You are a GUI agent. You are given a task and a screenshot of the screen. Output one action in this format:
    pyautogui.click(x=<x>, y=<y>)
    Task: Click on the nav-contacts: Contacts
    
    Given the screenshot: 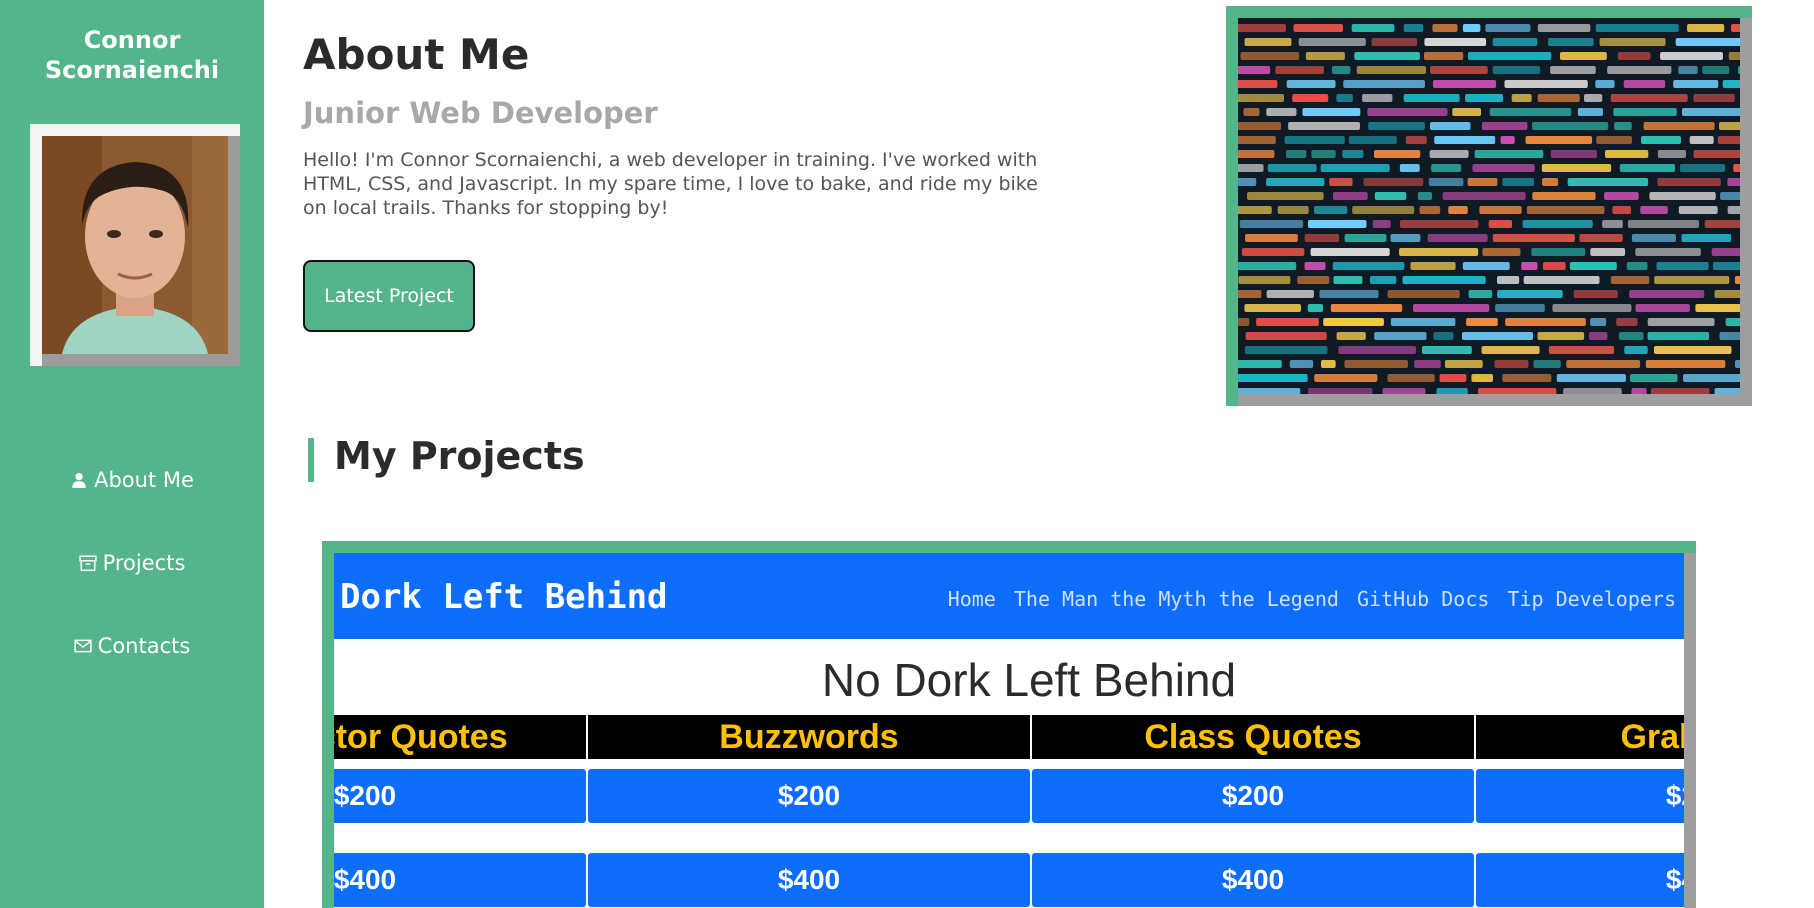 What is the action you would take?
    pyautogui.click(x=132, y=646)
    